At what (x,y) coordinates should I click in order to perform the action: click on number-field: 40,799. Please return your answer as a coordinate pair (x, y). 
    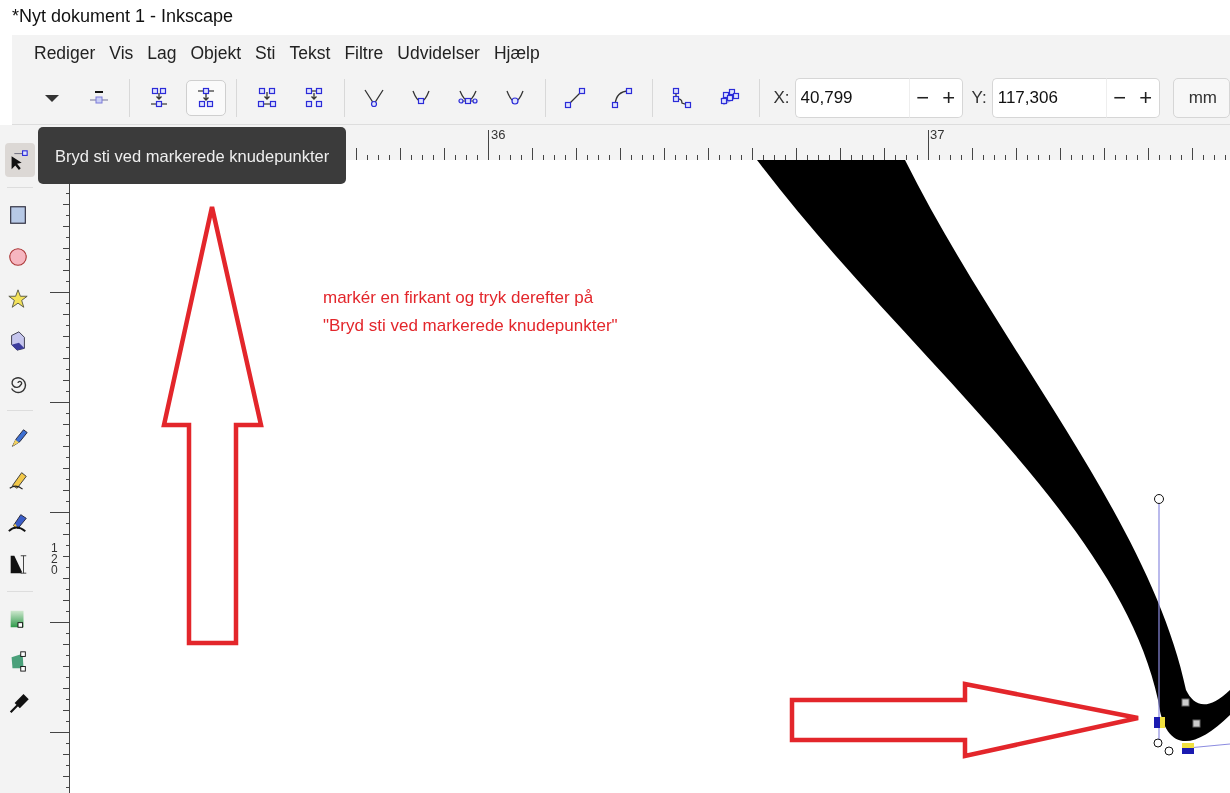
    Looking at the image, I should click on (851, 98).